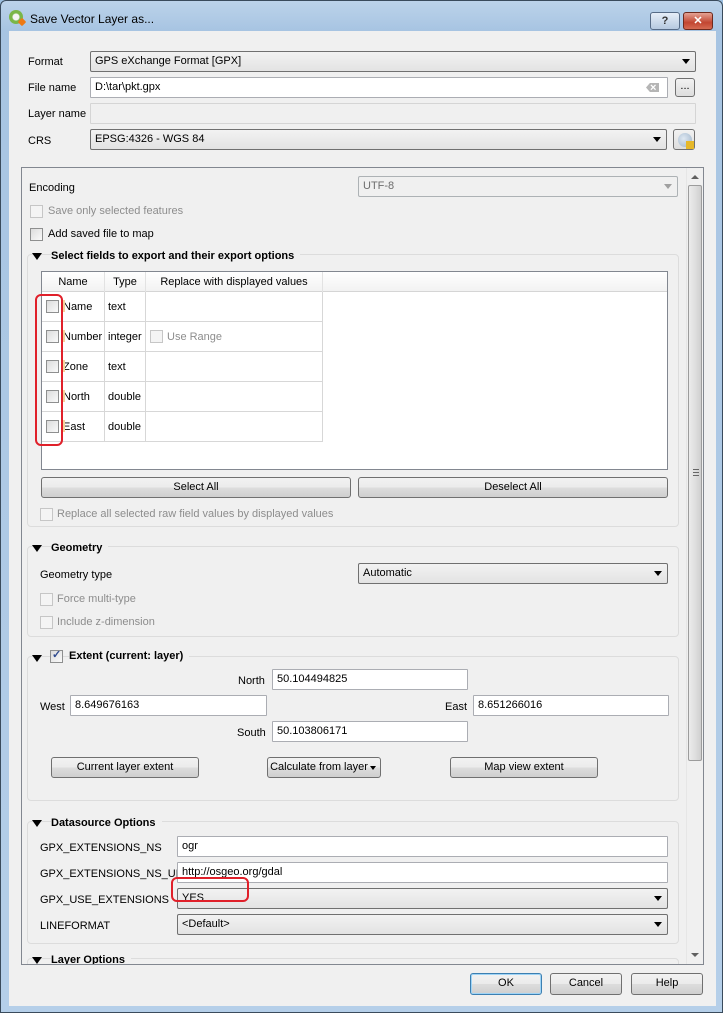 Image resolution: width=723 pixels, height=1013 pixels. I want to click on format-value: GPS eXchange Format [GPX], so click(168, 61).